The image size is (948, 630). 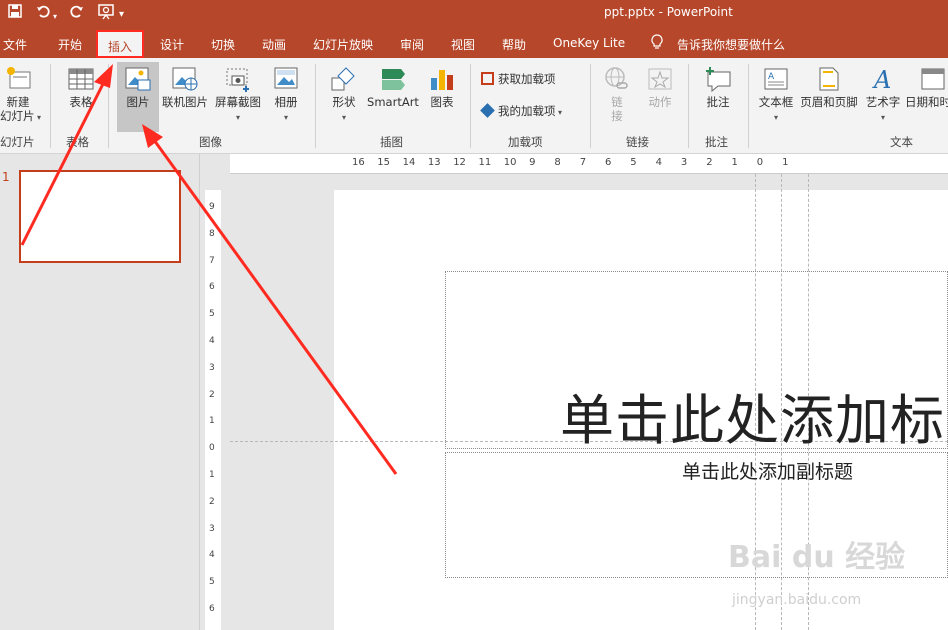 What do you see at coordinates (121, 15) in the screenshot?
I see `customize-toolbar-icon: ▾` at bounding box center [121, 15].